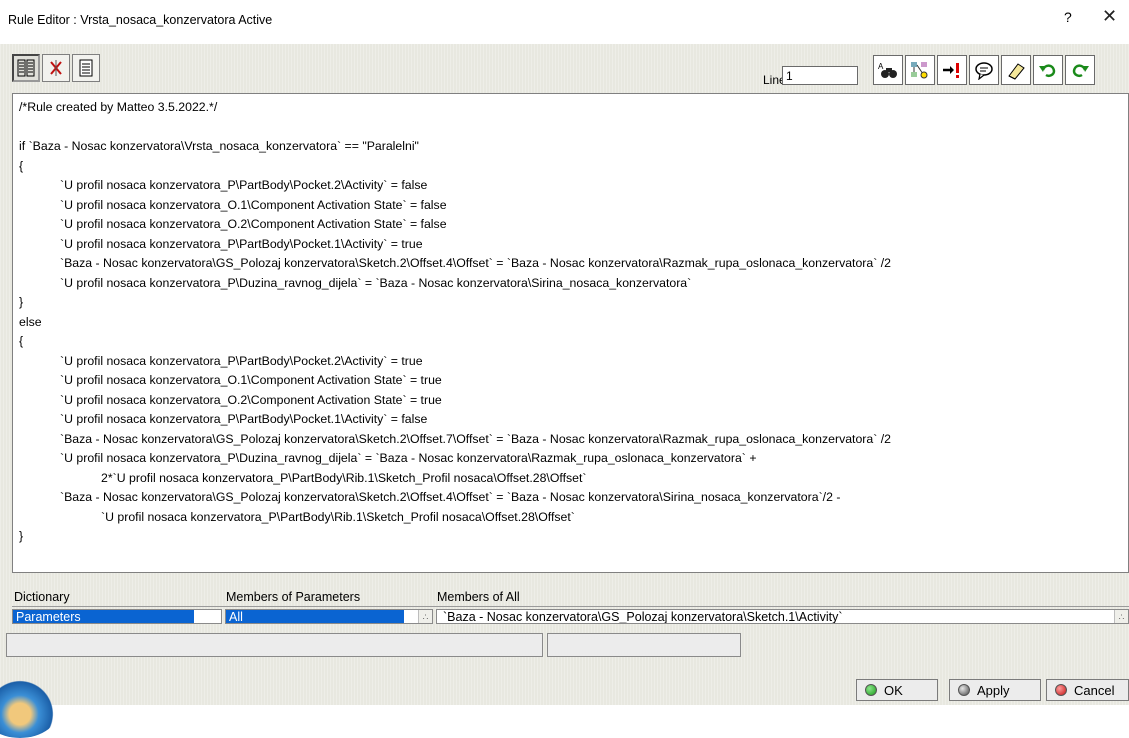 The image size is (1129, 738). Describe the element at coordinates (920, 70) in the screenshot. I see `object-browser-icon` at that location.